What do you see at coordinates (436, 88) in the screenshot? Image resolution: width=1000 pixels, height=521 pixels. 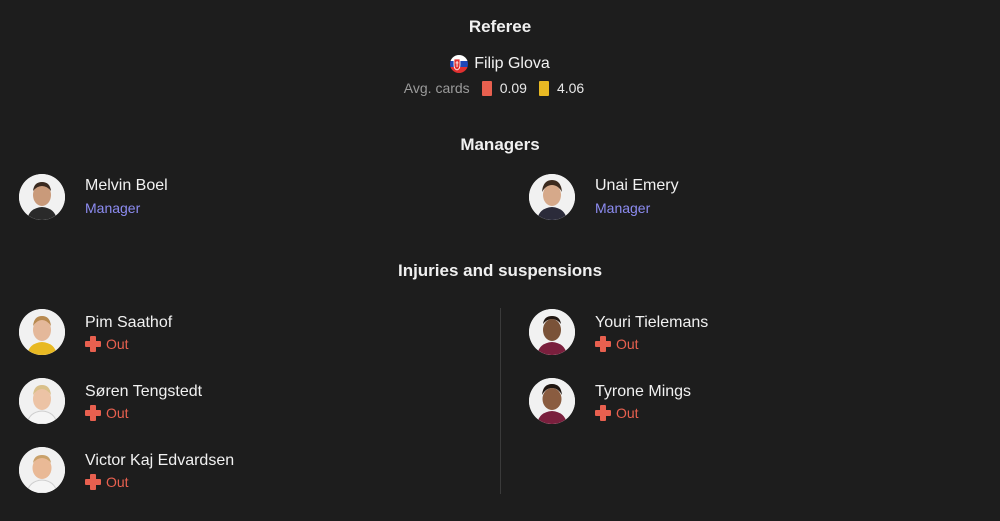 I see `avg-cards-label: Avg. cards` at bounding box center [436, 88].